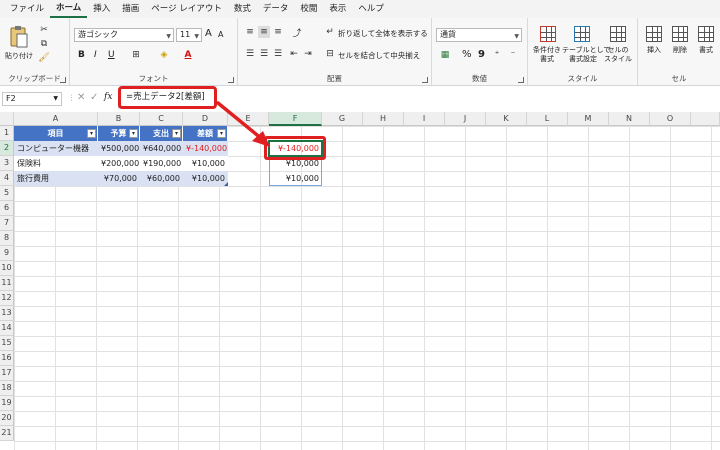 The width and height of the screenshot is (720, 450). What do you see at coordinates (7, 388) in the screenshot?
I see `row-header: 18` at bounding box center [7, 388].